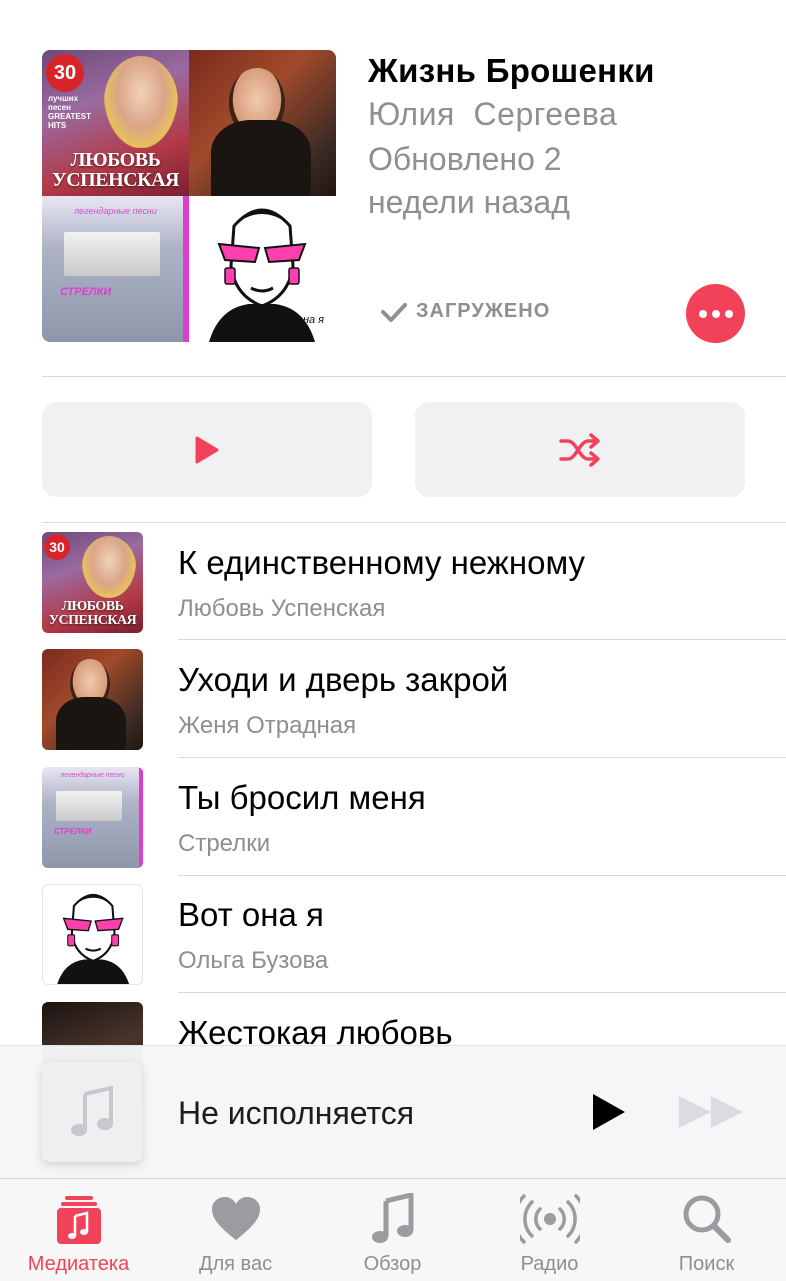  Describe the element at coordinates (267, 725) in the screenshot. I see `song-artist: Женя Отрадная` at that location.